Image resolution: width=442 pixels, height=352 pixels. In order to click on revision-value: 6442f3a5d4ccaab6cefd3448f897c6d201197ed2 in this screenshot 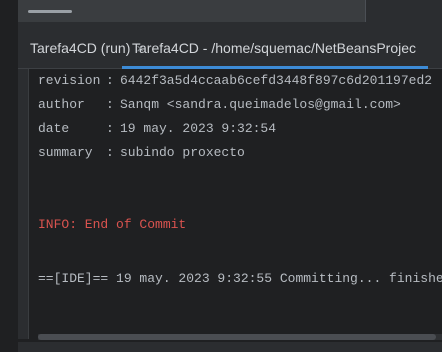, I will do `click(276, 80)`.